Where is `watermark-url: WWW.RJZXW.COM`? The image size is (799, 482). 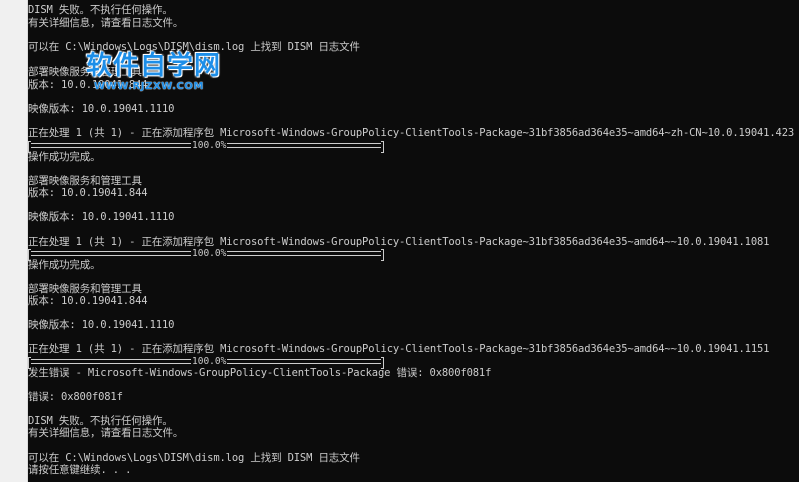
watermark-url: WWW.RJZXW.COM is located at coordinates (149, 86).